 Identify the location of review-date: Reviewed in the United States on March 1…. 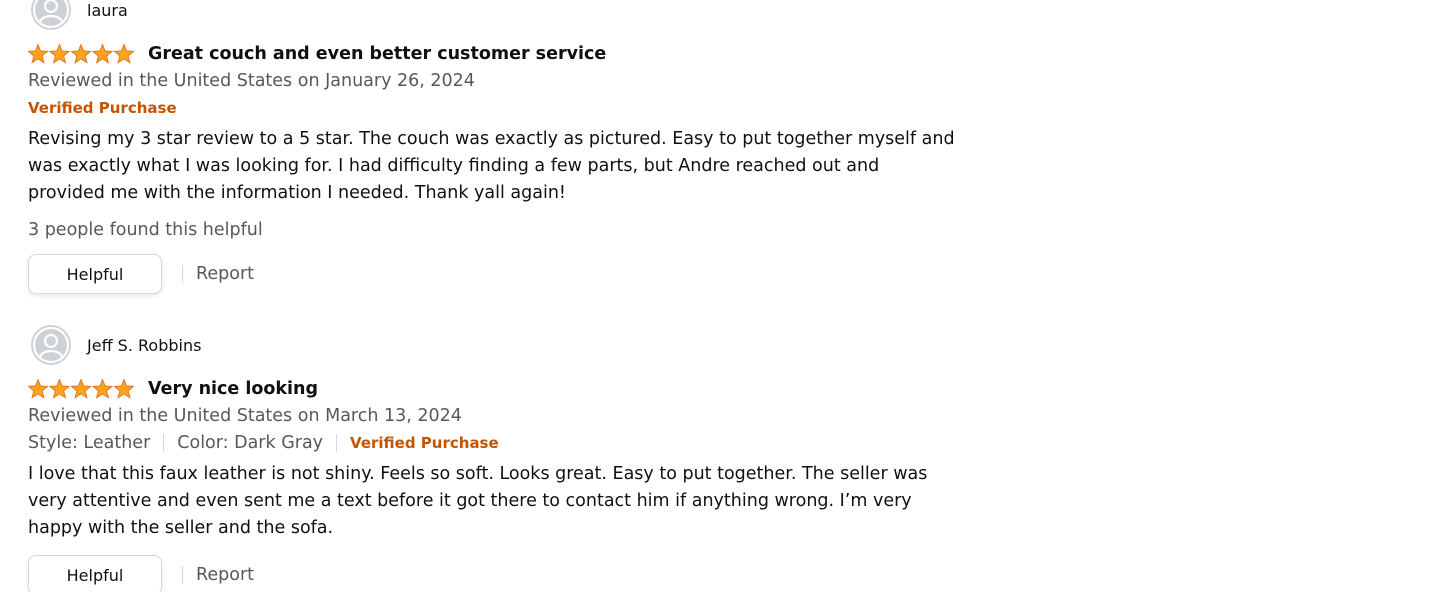
(245, 416).